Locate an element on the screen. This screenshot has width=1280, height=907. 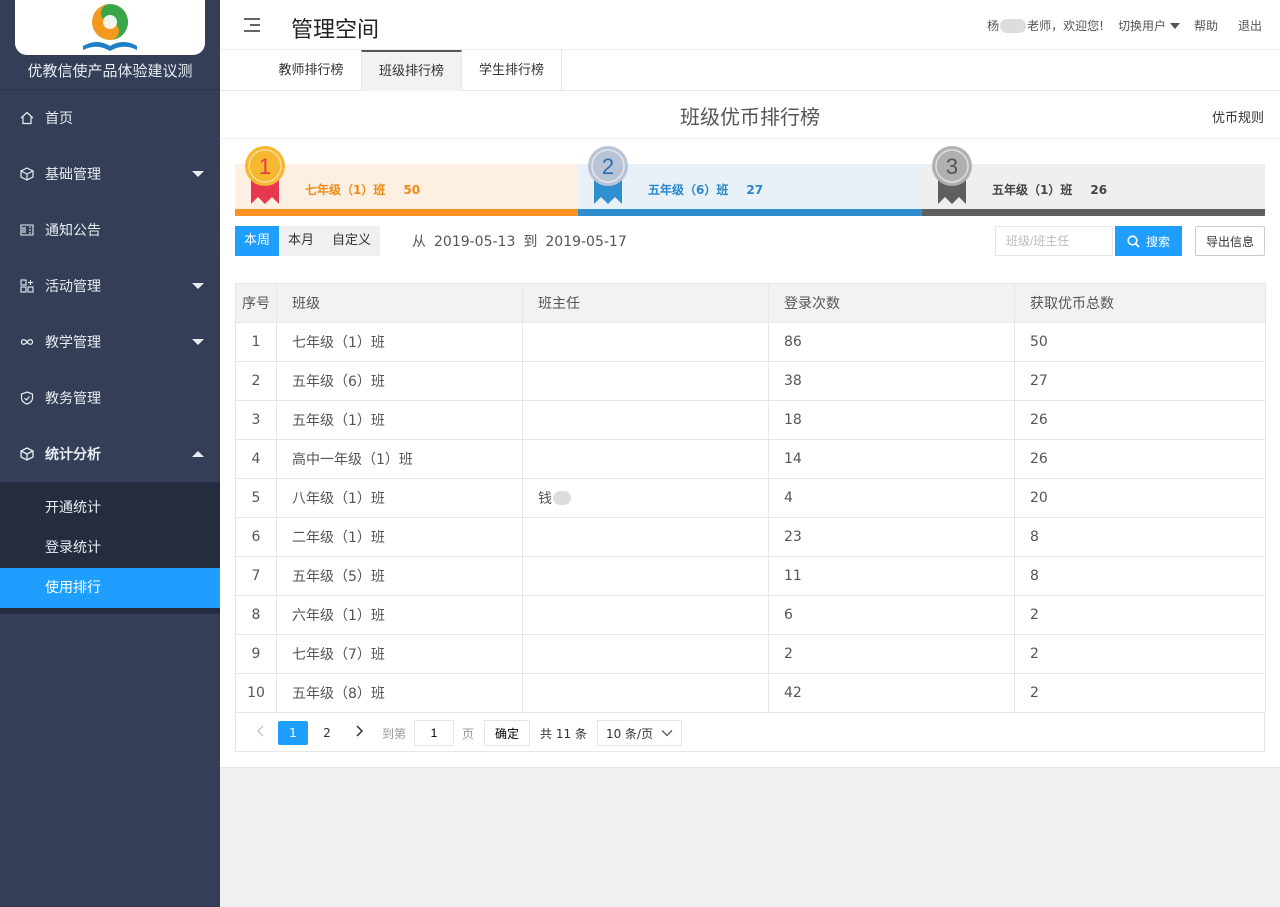
cell-index: 3 is located at coordinates (256, 420).